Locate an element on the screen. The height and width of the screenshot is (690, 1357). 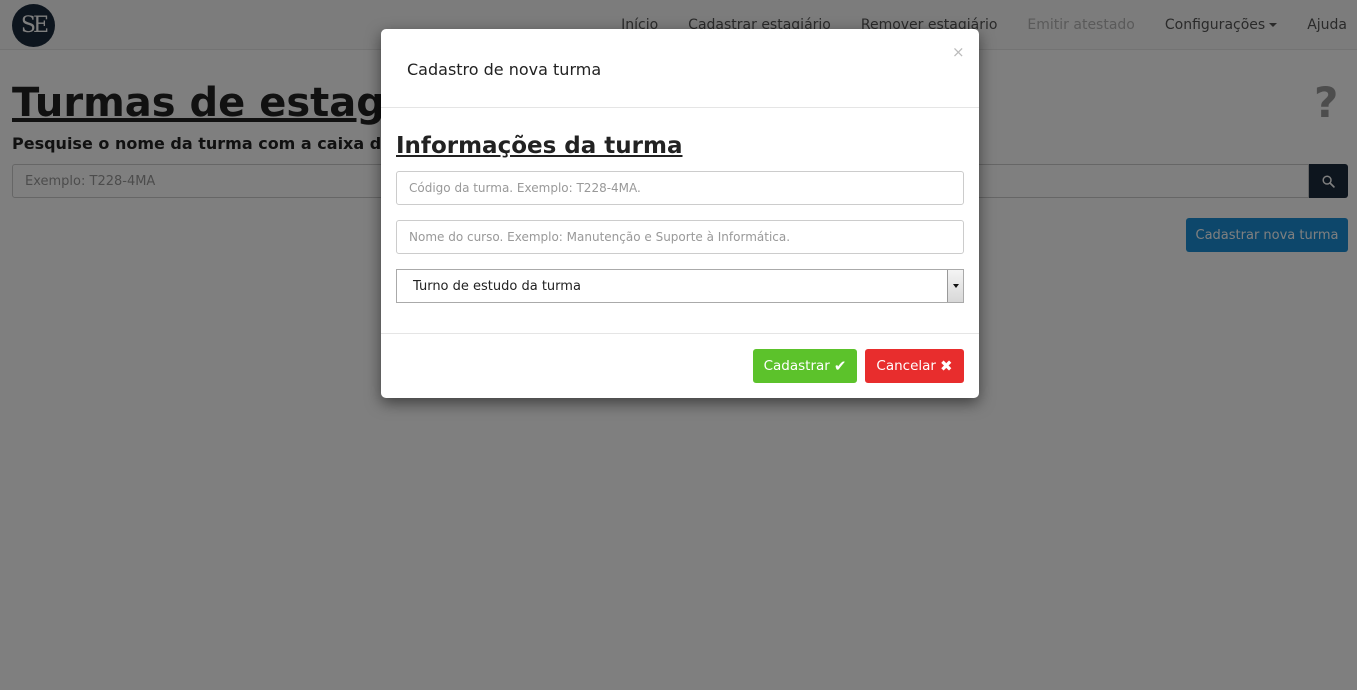
cancel-button-label: Cancelar is located at coordinates (906, 366).